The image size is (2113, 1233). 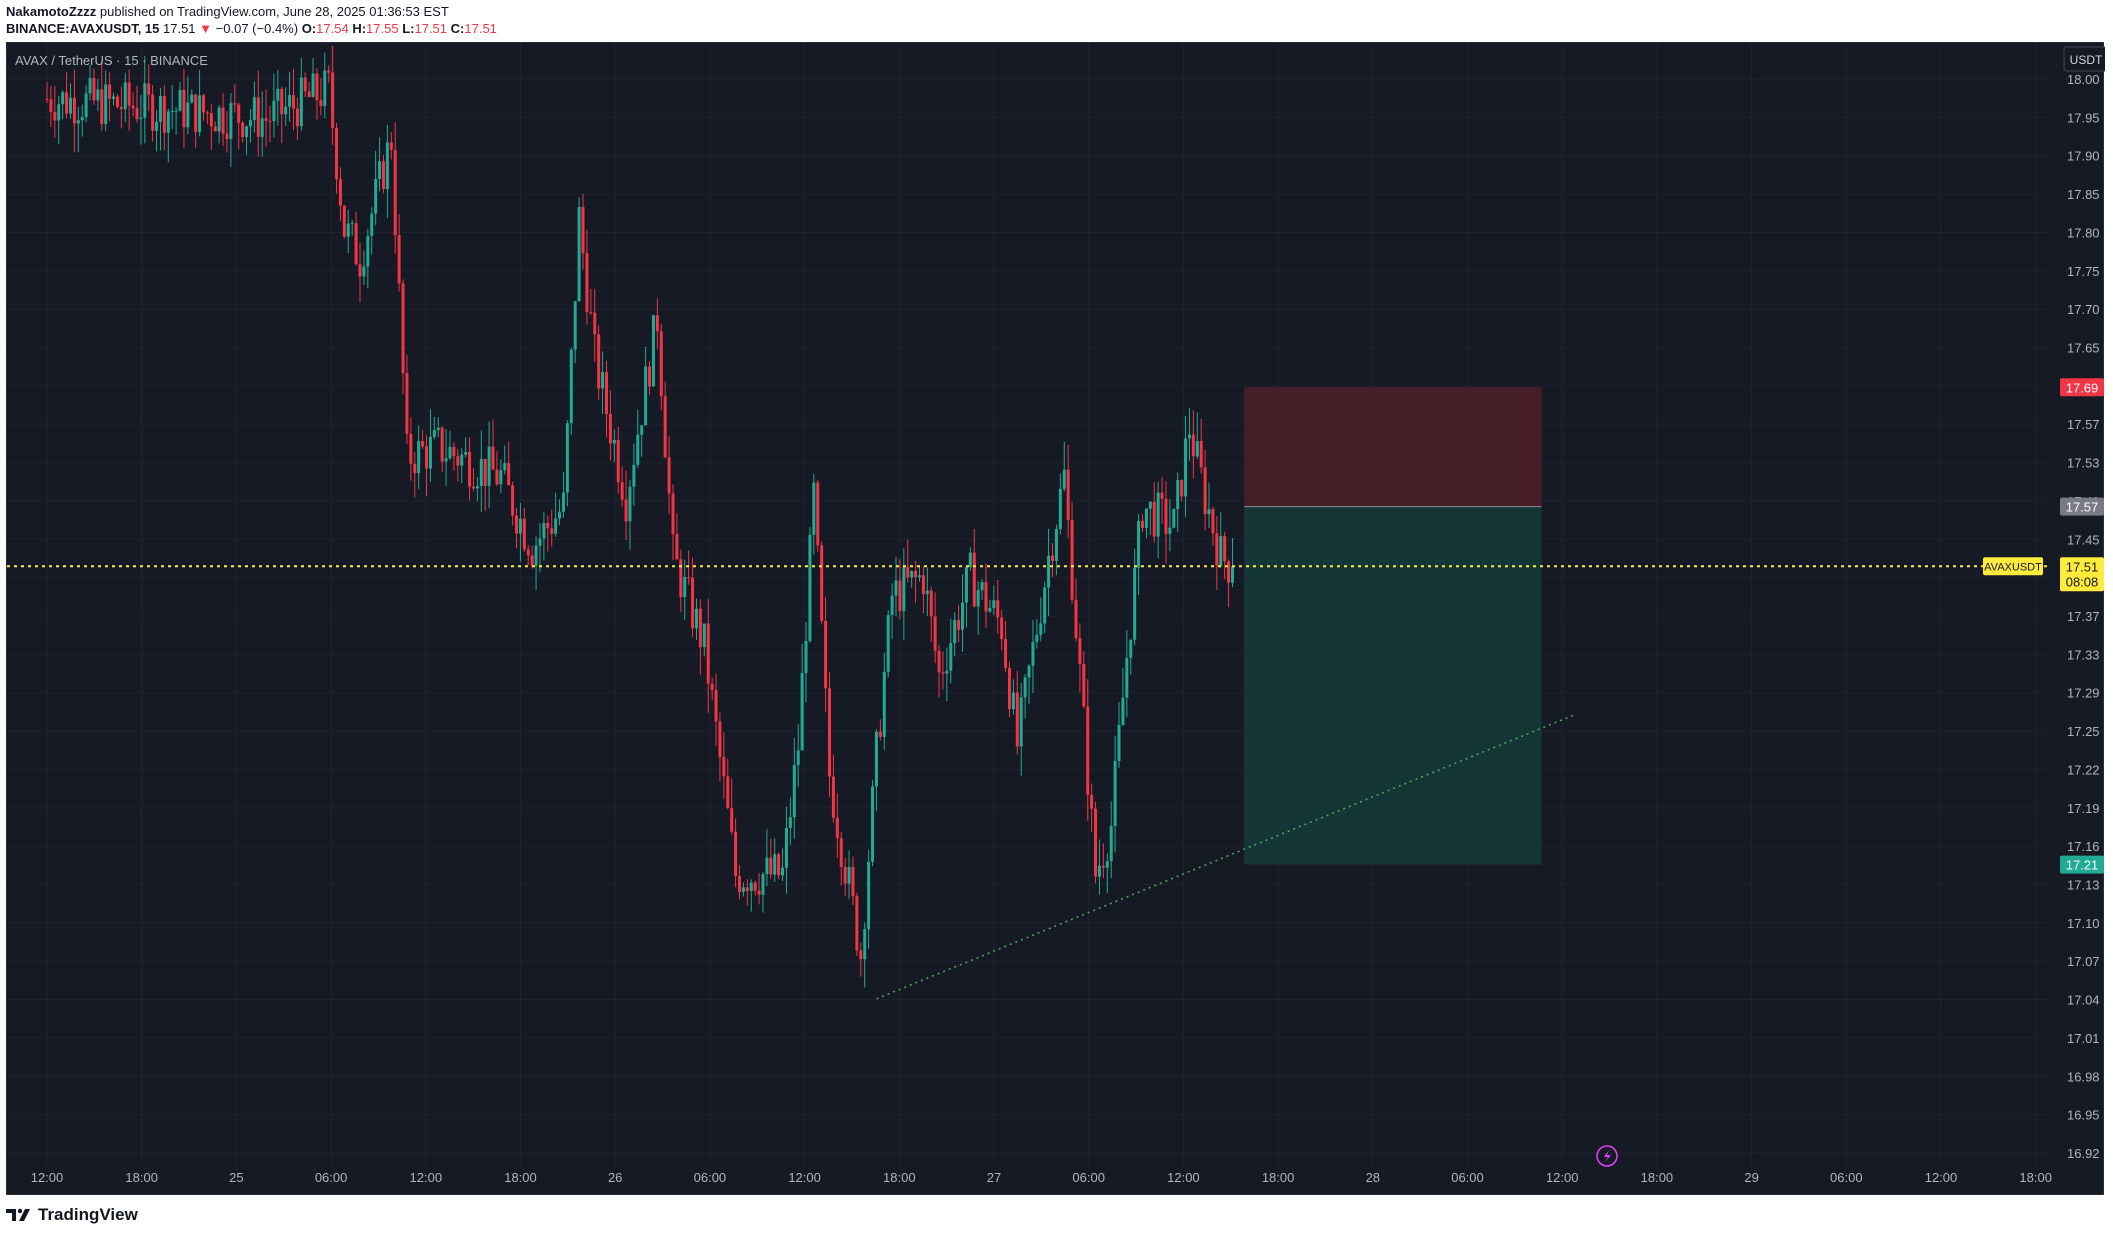 What do you see at coordinates (83, 28) in the screenshot?
I see `symbol-info: BINANCE:AVAXUSDT, 15` at bounding box center [83, 28].